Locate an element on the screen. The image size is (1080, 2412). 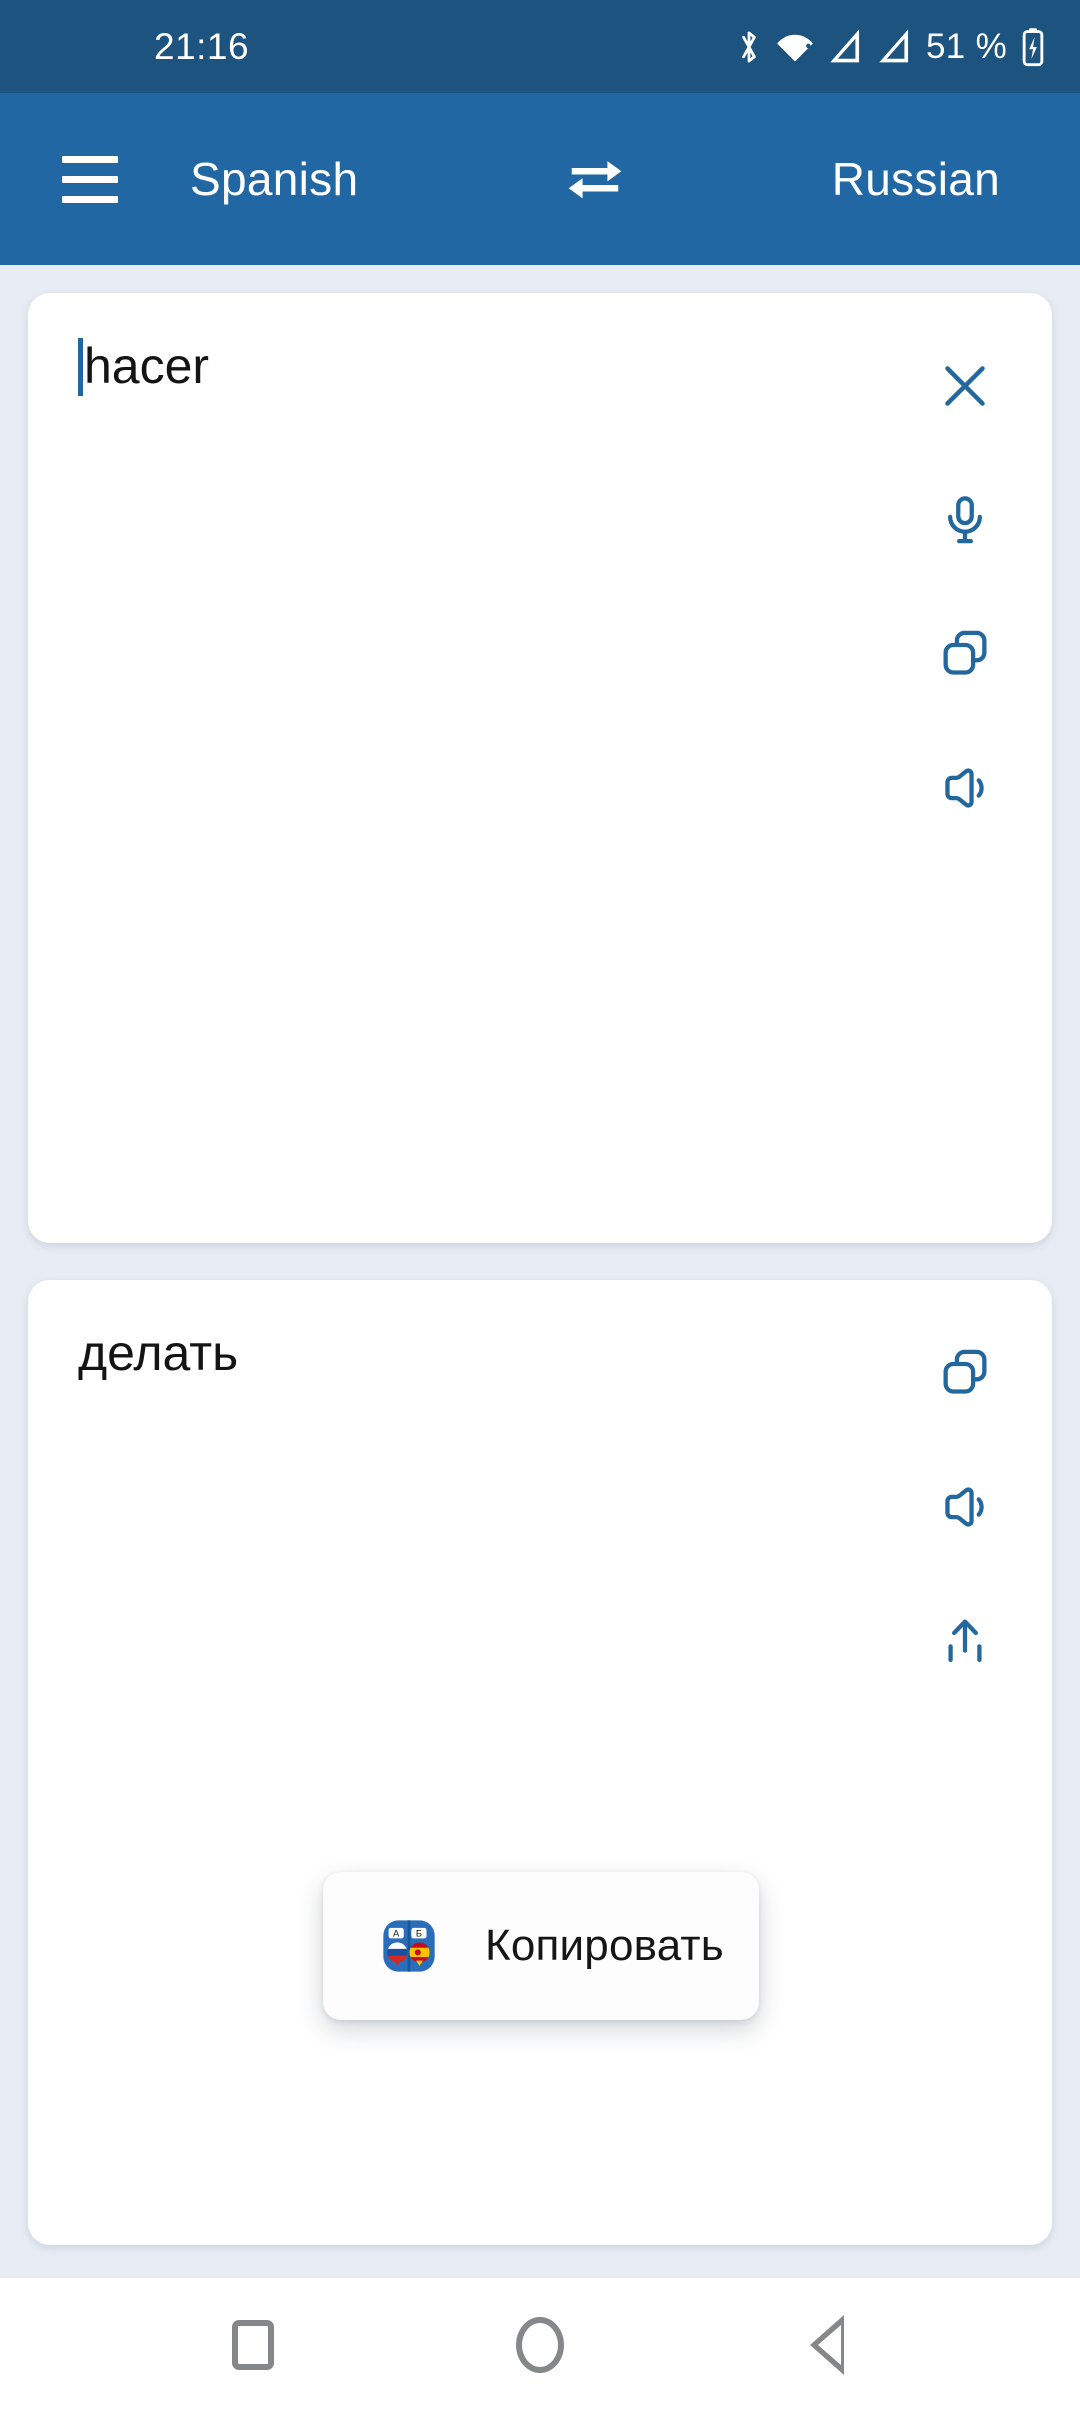
svg-text: A is located at coordinates (396, 1934).